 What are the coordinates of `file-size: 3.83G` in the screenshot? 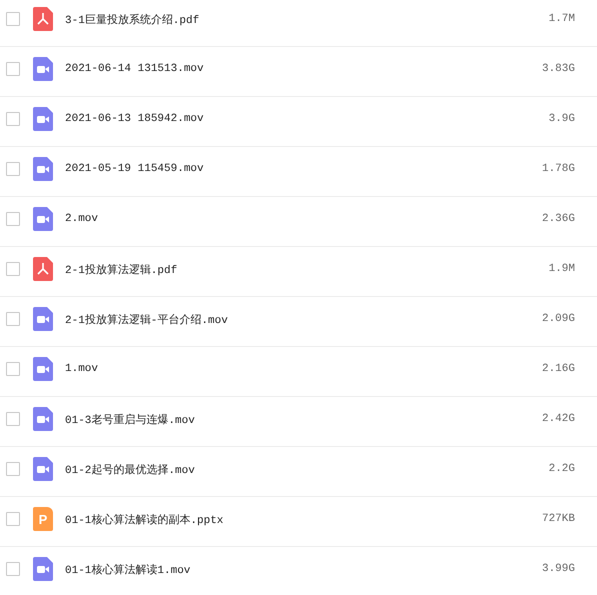 It's located at (557, 69).